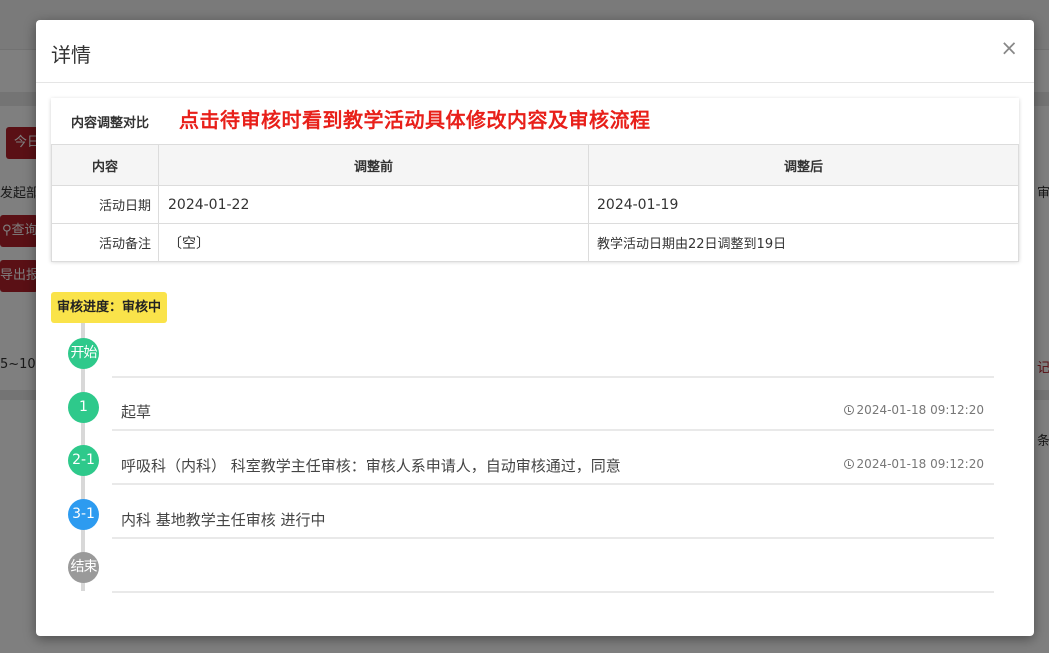 The image size is (1049, 653). I want to click on compare-panel-header: 内容调整对比 点击待审核时看到教学活动具体修改内容及审核流程, so click(535, 121).